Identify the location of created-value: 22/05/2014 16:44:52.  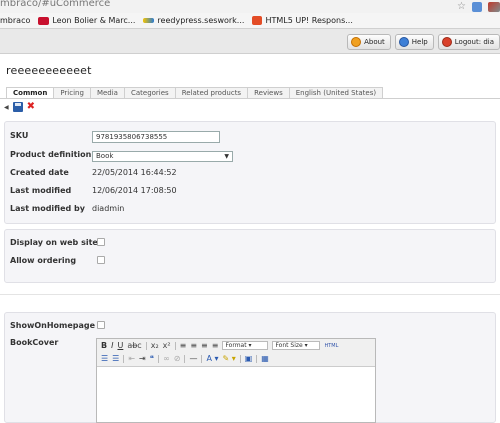
(134, 172).